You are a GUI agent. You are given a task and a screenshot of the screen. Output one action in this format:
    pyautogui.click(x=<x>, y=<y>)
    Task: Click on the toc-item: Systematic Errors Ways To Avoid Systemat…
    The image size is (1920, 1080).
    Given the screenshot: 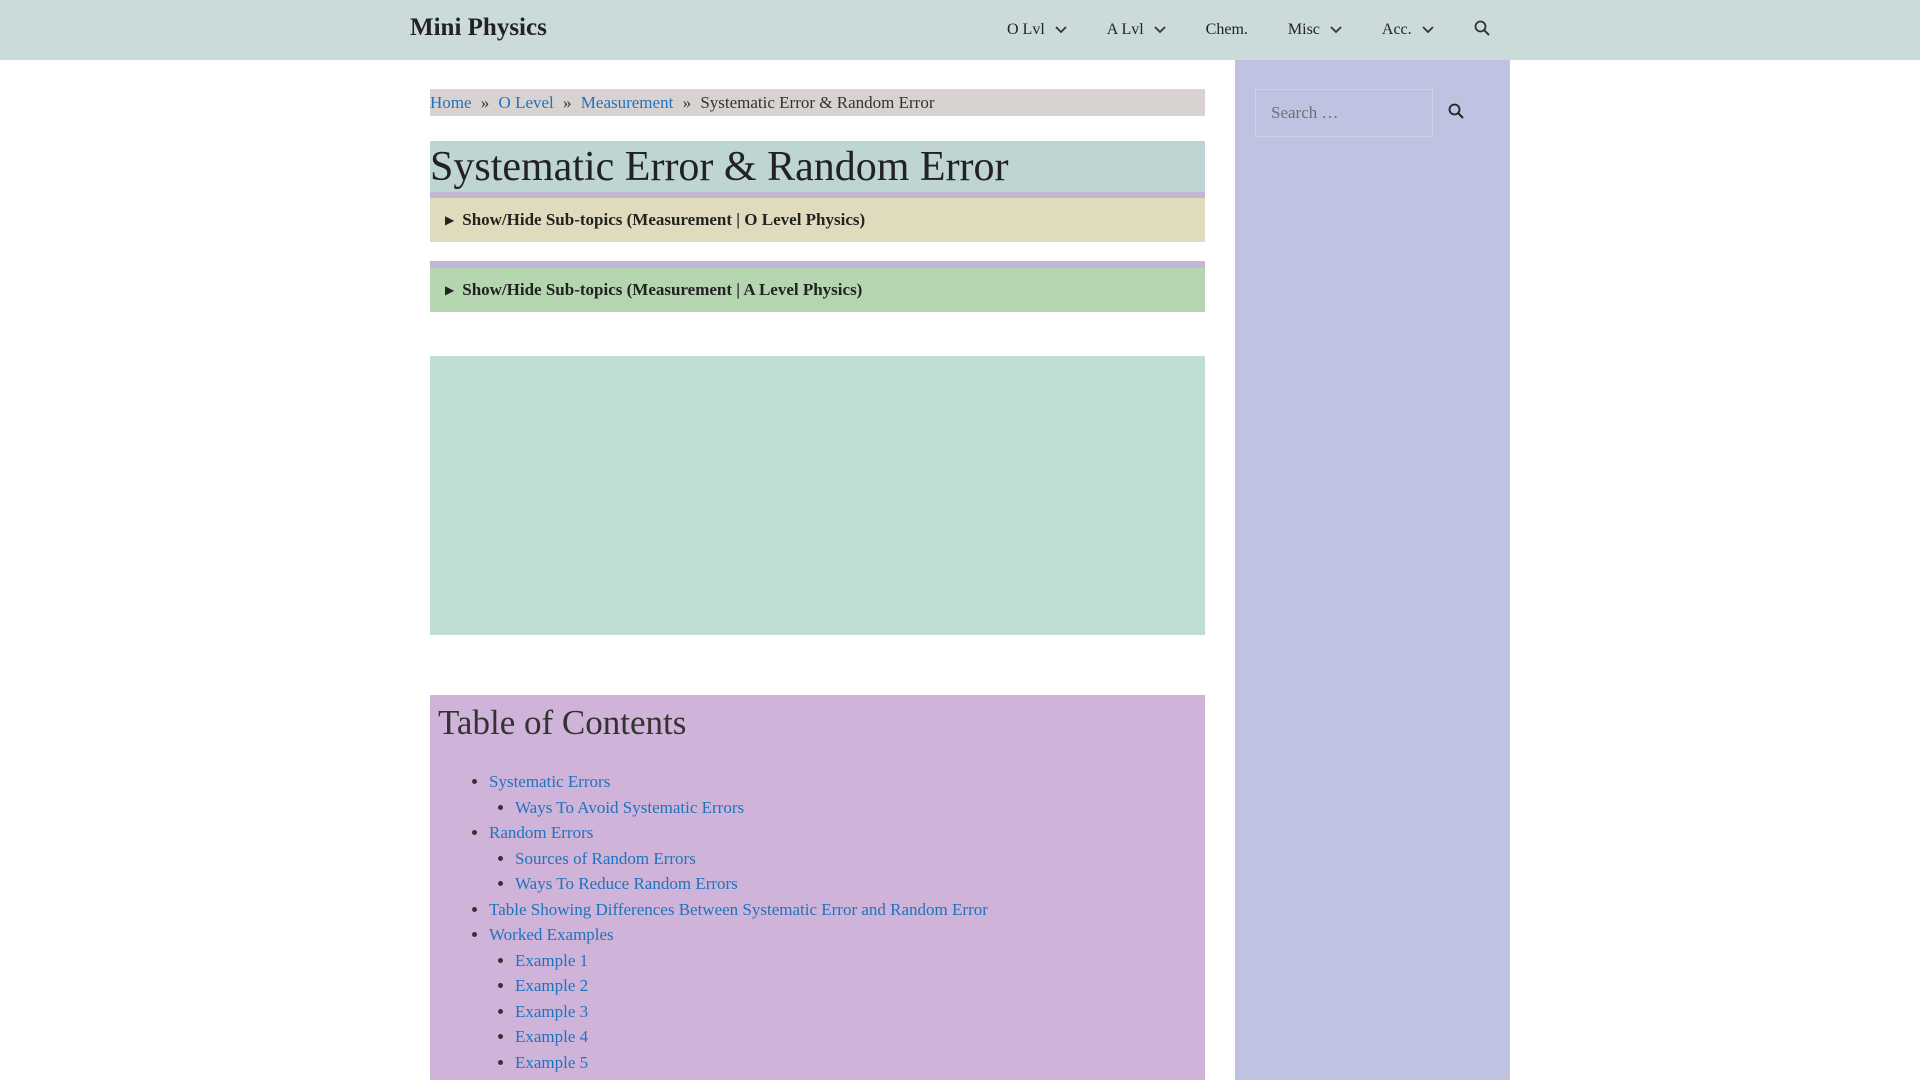 What is the action you would take?
    pyautogui.click(x=738, y=794)
    